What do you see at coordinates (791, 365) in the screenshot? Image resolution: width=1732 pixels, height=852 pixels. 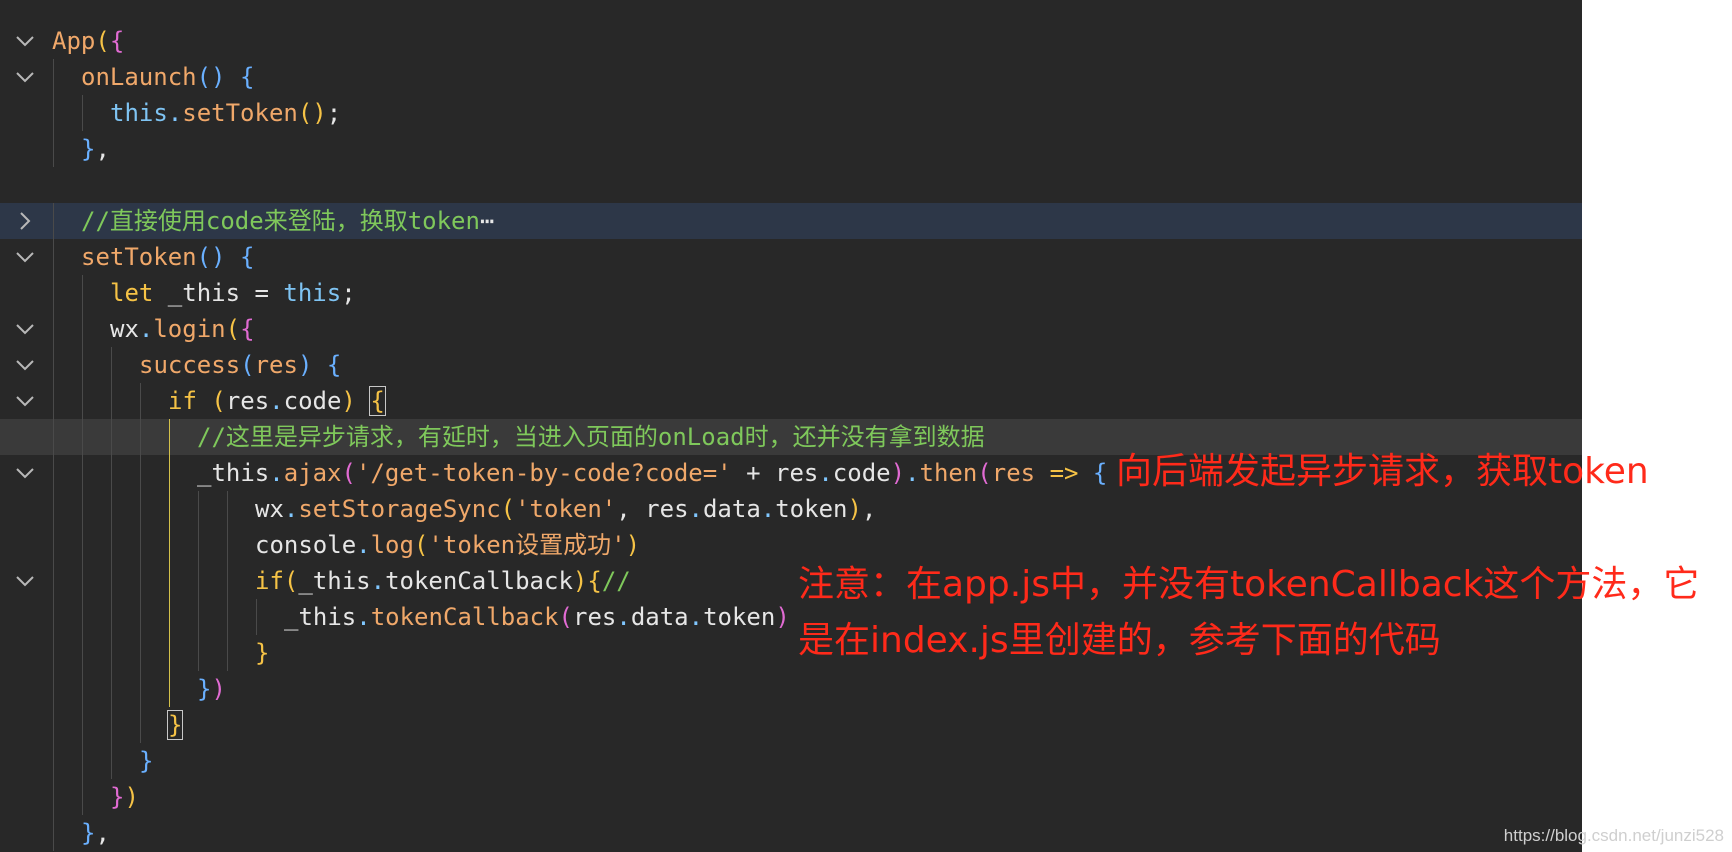 I see `code-line: success(res) {` at bounding box center [791, 365].